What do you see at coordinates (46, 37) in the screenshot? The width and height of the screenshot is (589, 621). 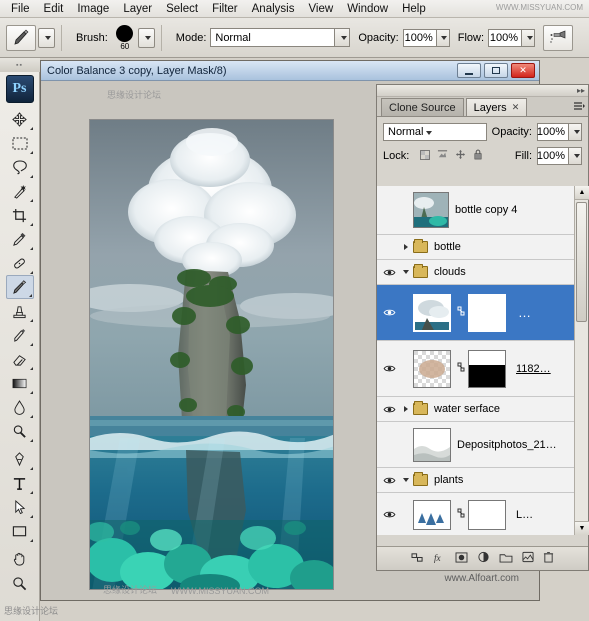 I see `tool-preset-dropdown` at bounding box center [46, 37].